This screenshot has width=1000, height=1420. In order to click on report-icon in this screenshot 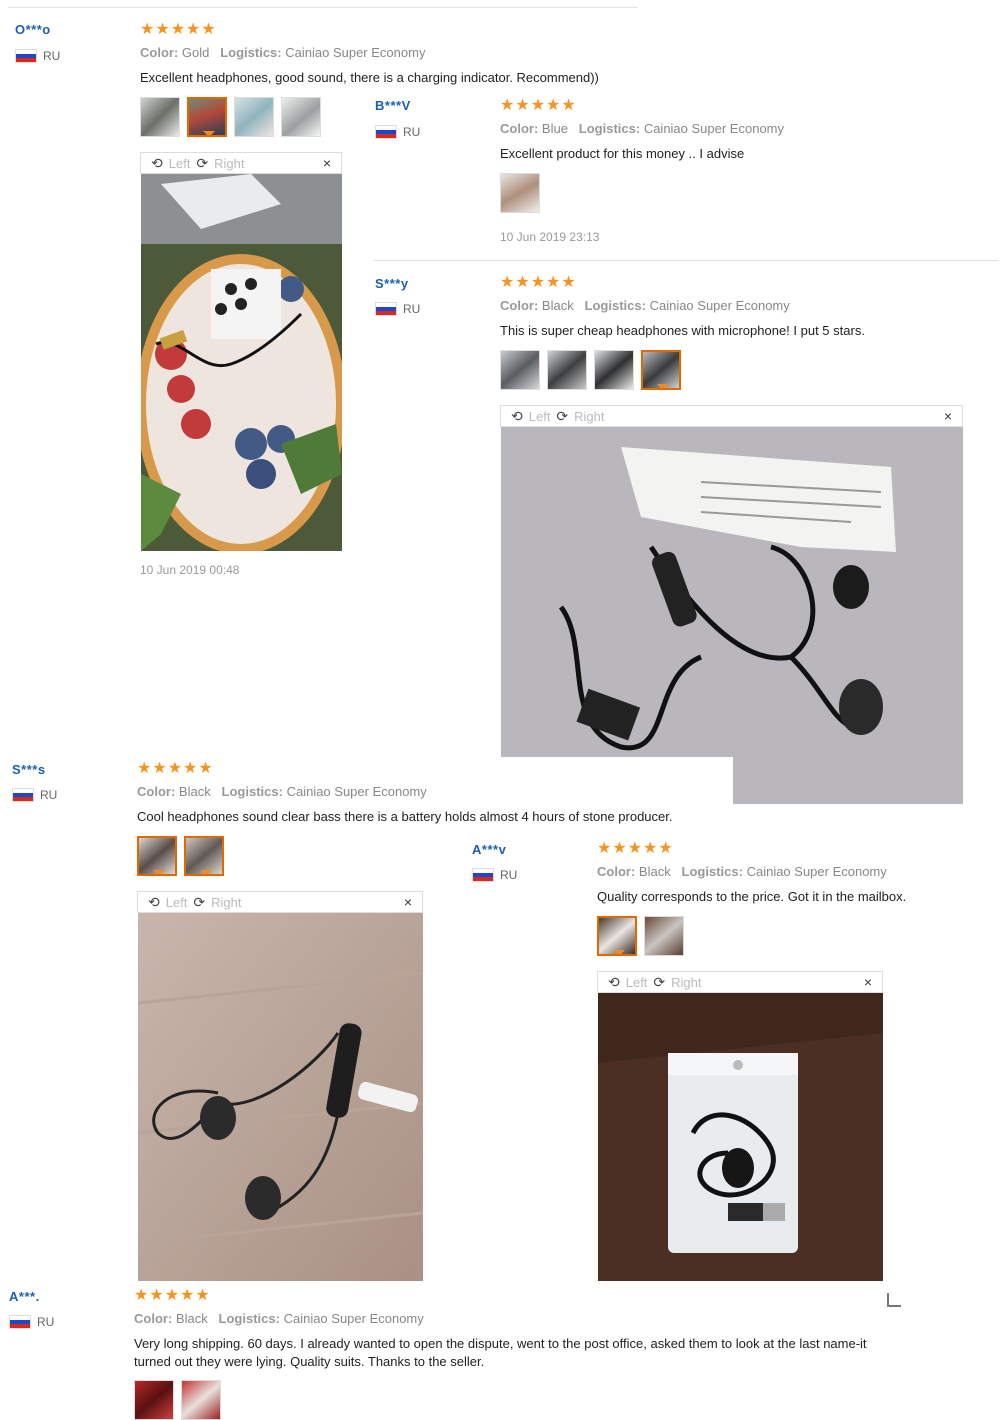, I will do `click(894, 1300)`.